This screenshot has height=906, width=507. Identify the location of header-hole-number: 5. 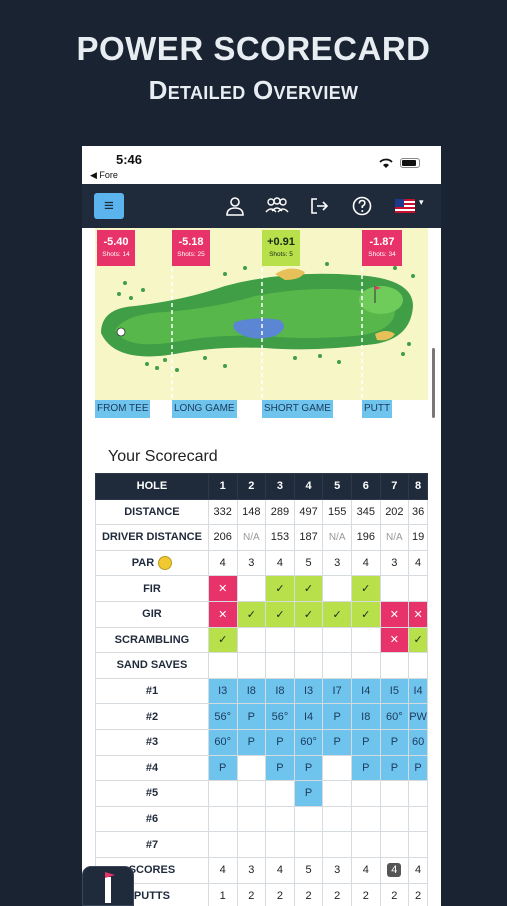
(337, 486).